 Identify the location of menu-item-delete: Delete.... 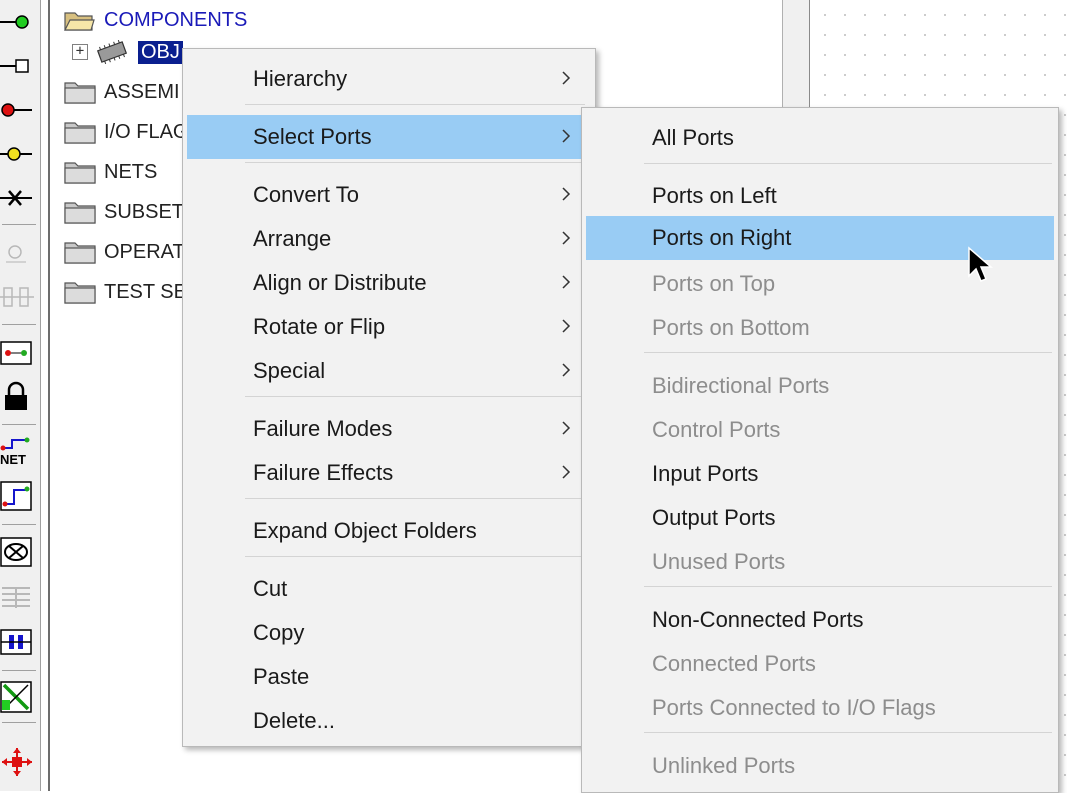
(389, 721).